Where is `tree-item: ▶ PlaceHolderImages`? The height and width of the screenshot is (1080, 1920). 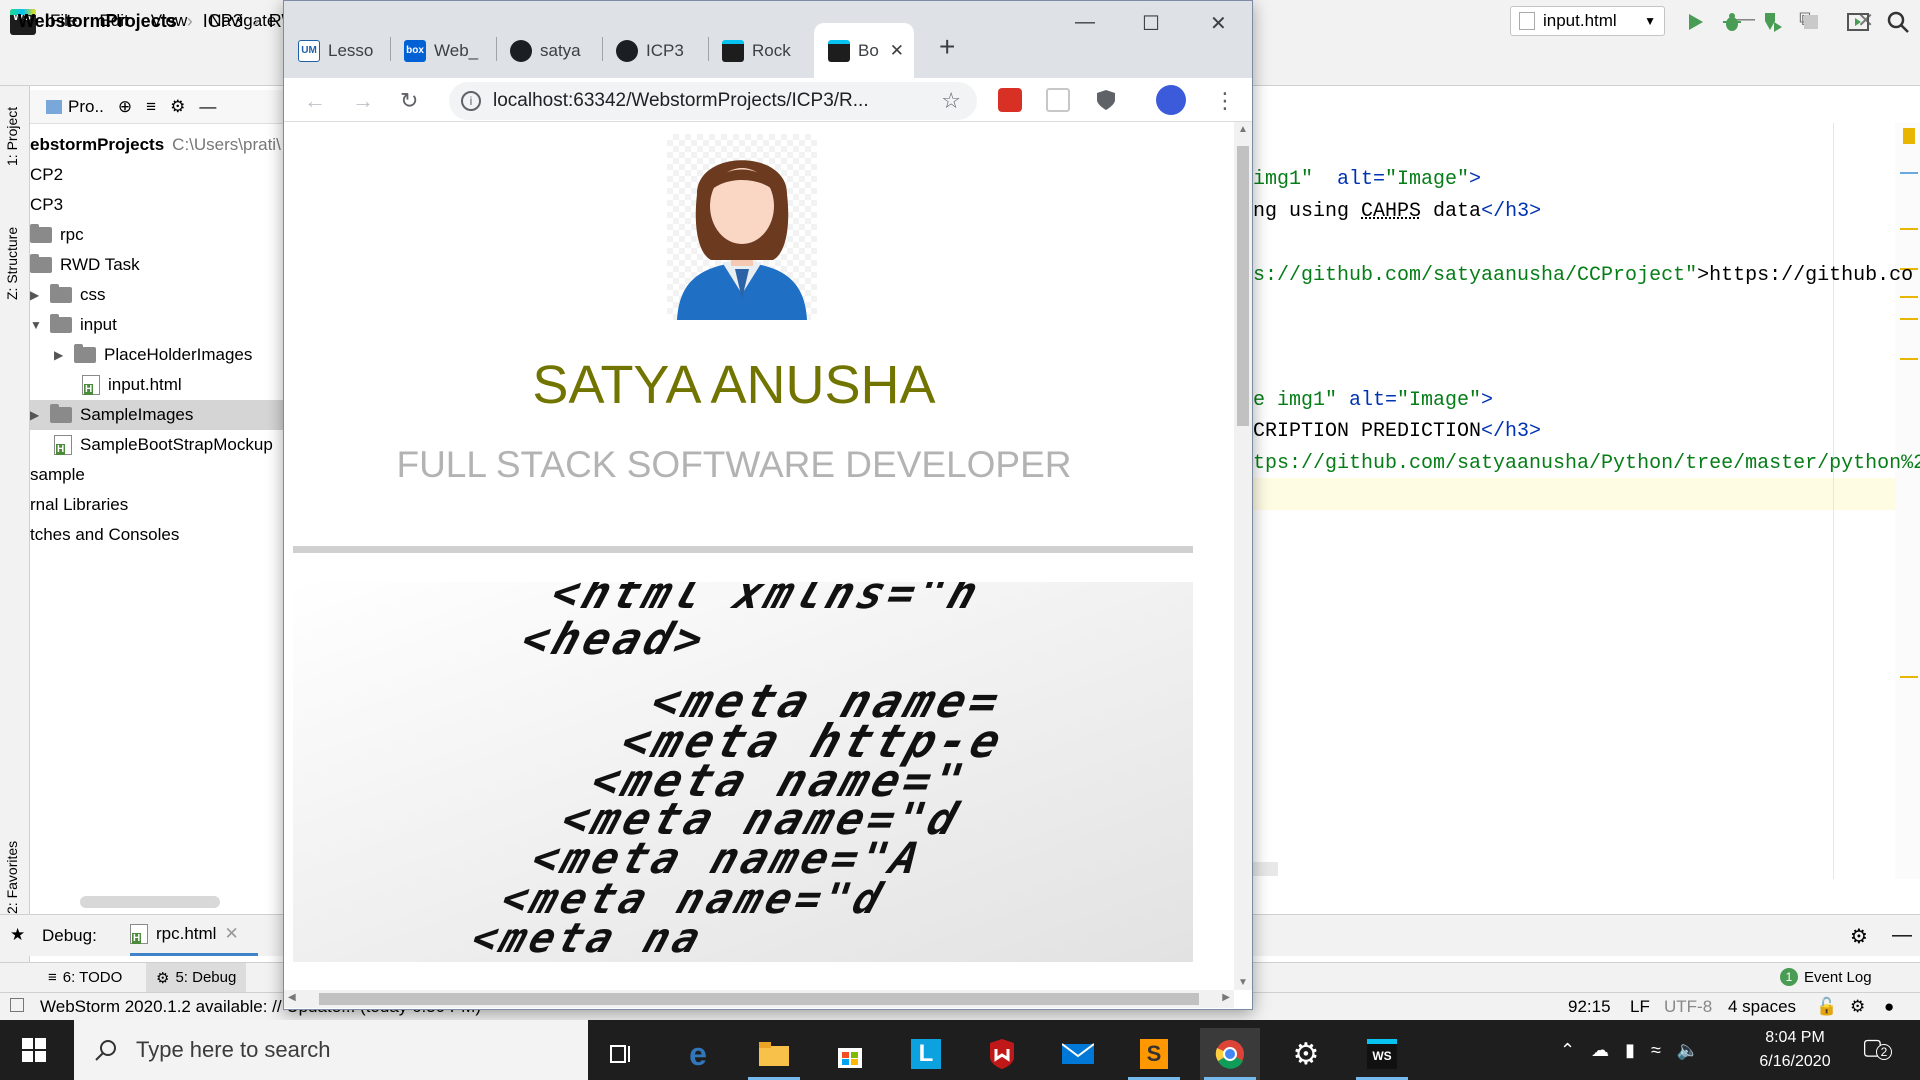 tree-item: ▶ PlaceHolderImages is located at coordinates (153, 355).